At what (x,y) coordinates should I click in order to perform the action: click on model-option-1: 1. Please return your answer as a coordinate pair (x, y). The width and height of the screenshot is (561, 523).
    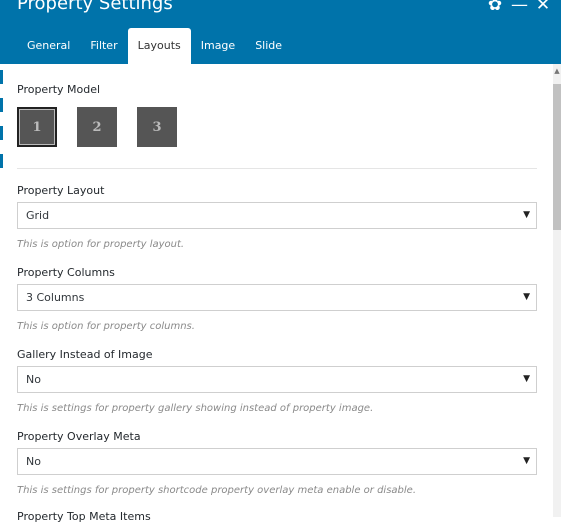
    Looking at the image, I should click on (37, 127).